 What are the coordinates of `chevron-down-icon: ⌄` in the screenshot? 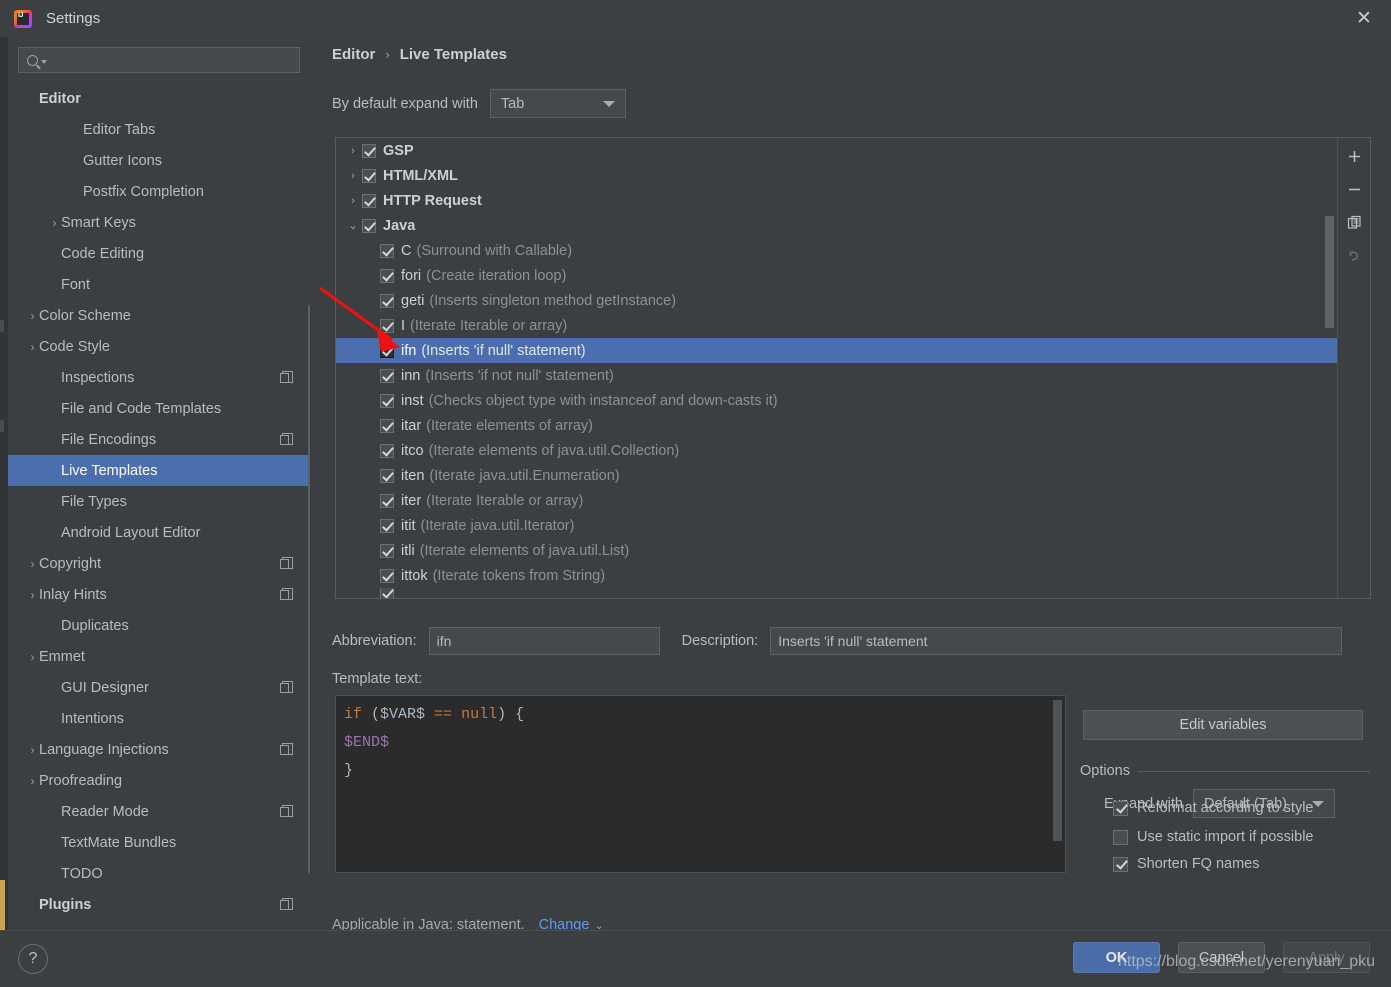 It's located at (353, 225).